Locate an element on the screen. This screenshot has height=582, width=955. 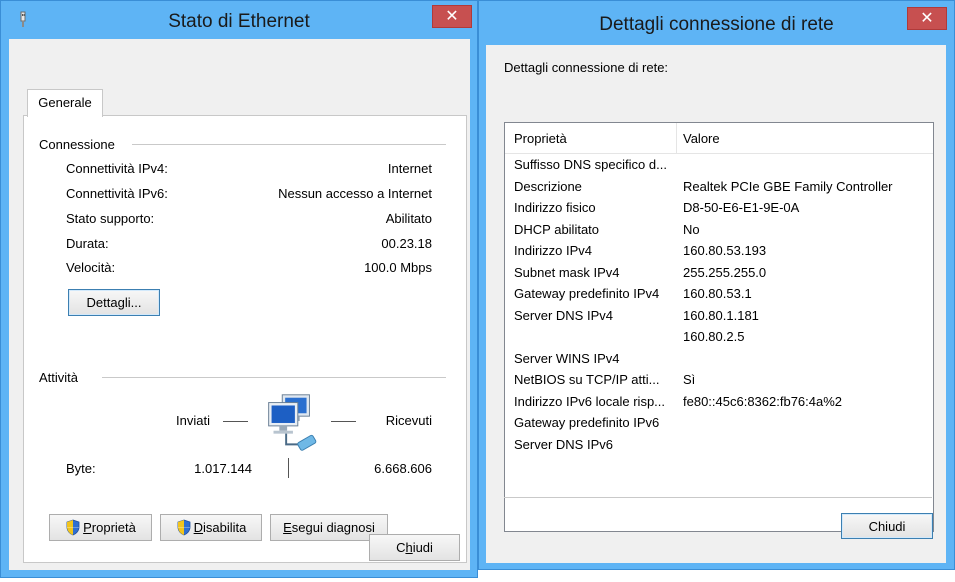
sent-label: Inviati is located at coordinates (193, 420).